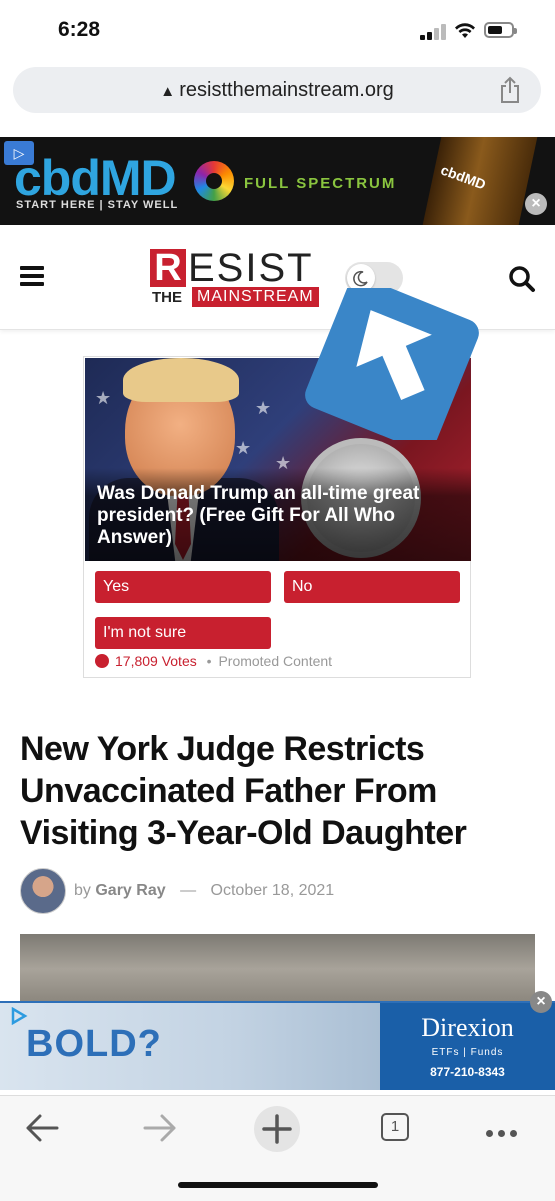 The width and height of the screenshot is (555, 1201). I want to click on byline-dash: —, so click(188, 890).